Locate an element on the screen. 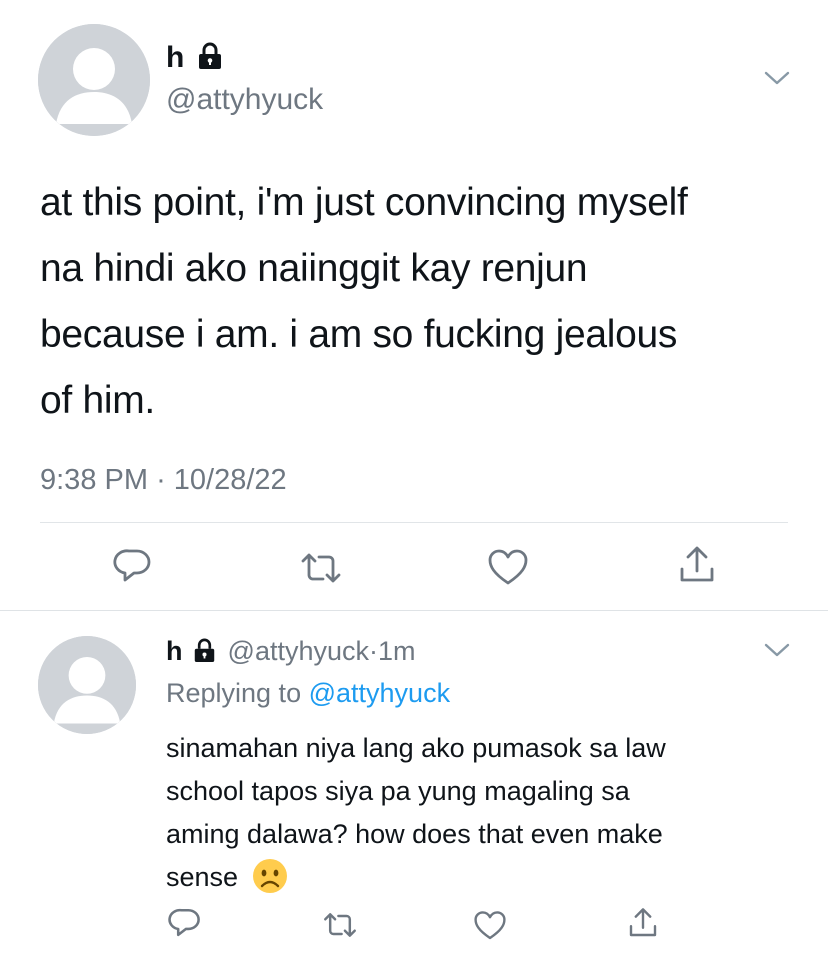  reply-text-line-last: sense is located at coordinates (416, 877).